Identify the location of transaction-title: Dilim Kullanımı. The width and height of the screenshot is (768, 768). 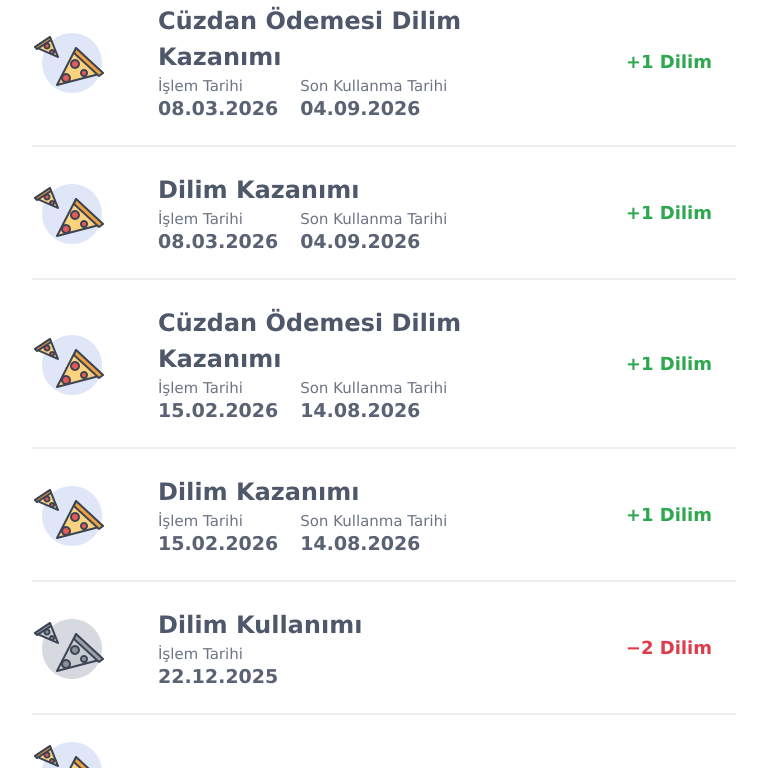
(261, 625).